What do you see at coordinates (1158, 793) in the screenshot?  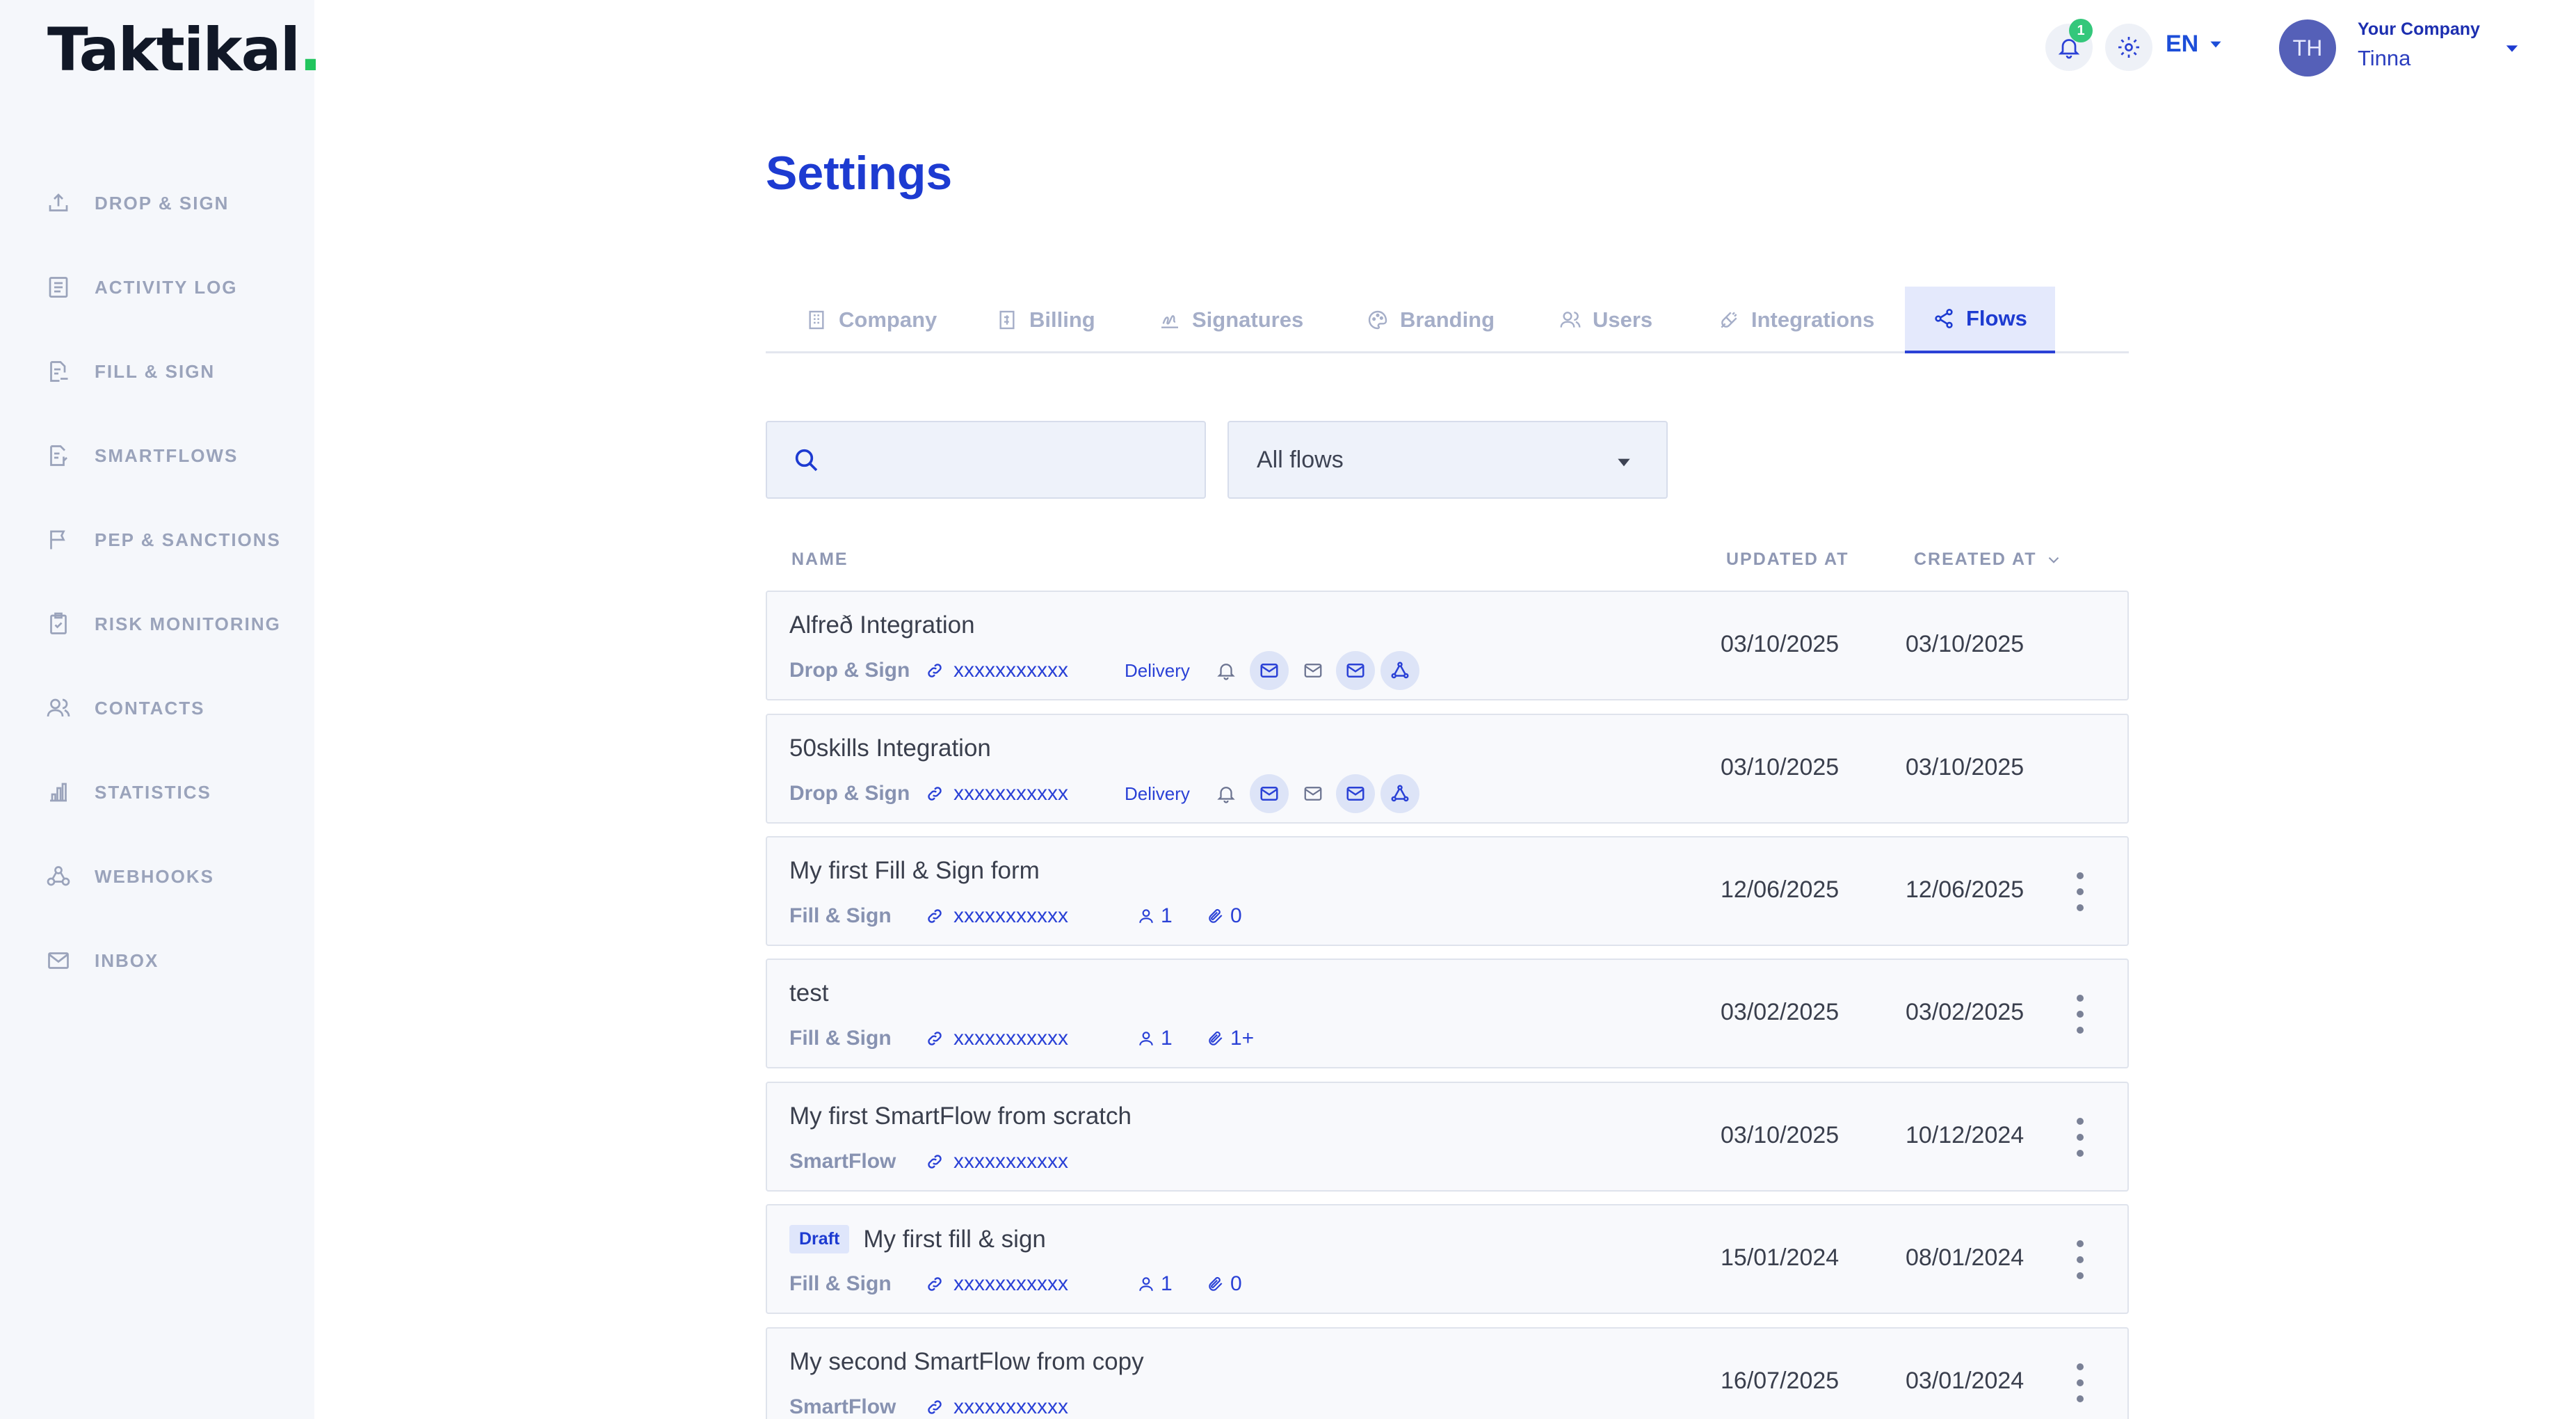 I see `delivery-label: Delivery` at bounding box center [1158, 793].